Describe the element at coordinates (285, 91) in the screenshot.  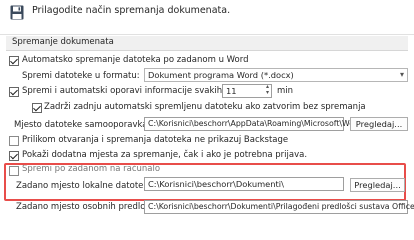
I see `autorecover-unit: min` at that location.